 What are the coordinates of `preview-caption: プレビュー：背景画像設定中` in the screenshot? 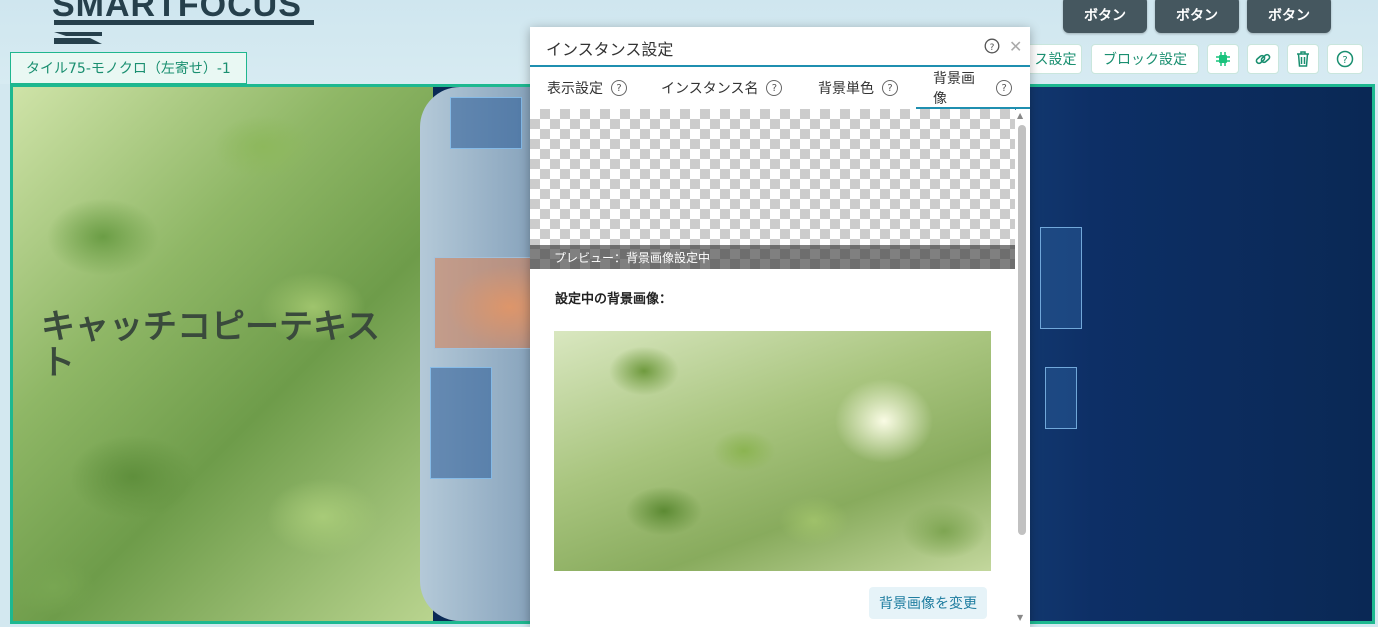 It's located at (772, 257).